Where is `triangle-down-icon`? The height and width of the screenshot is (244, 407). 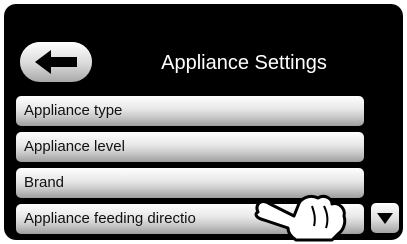
triangle-down-icon is located at coordinates (385, 218).